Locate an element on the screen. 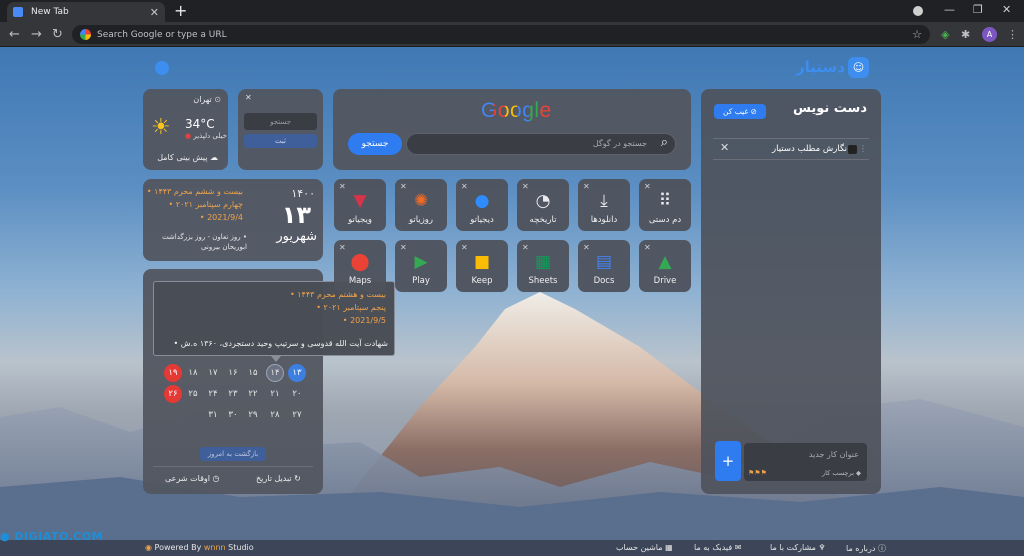 The height and width of the screenshot is (556, 1024). maximize-icon: ❐ is located at coordinates (978, 9).